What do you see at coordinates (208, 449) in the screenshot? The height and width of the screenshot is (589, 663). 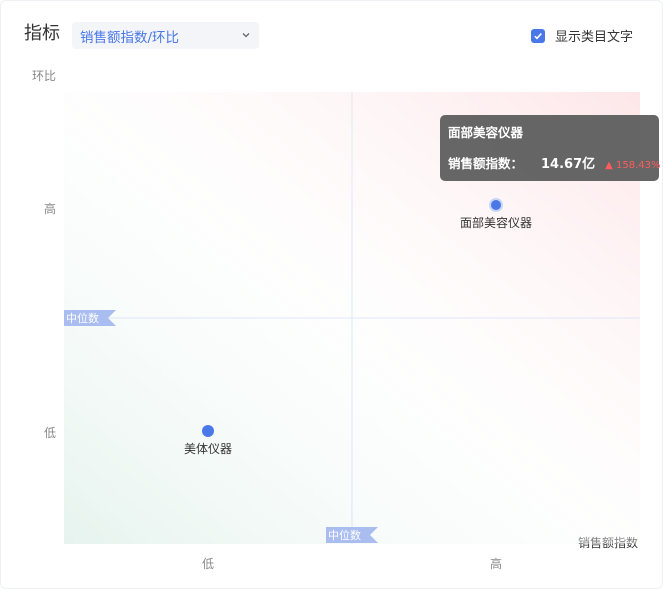 I see `data-point-label: 美体仪器` at bounding box center [208, 449].